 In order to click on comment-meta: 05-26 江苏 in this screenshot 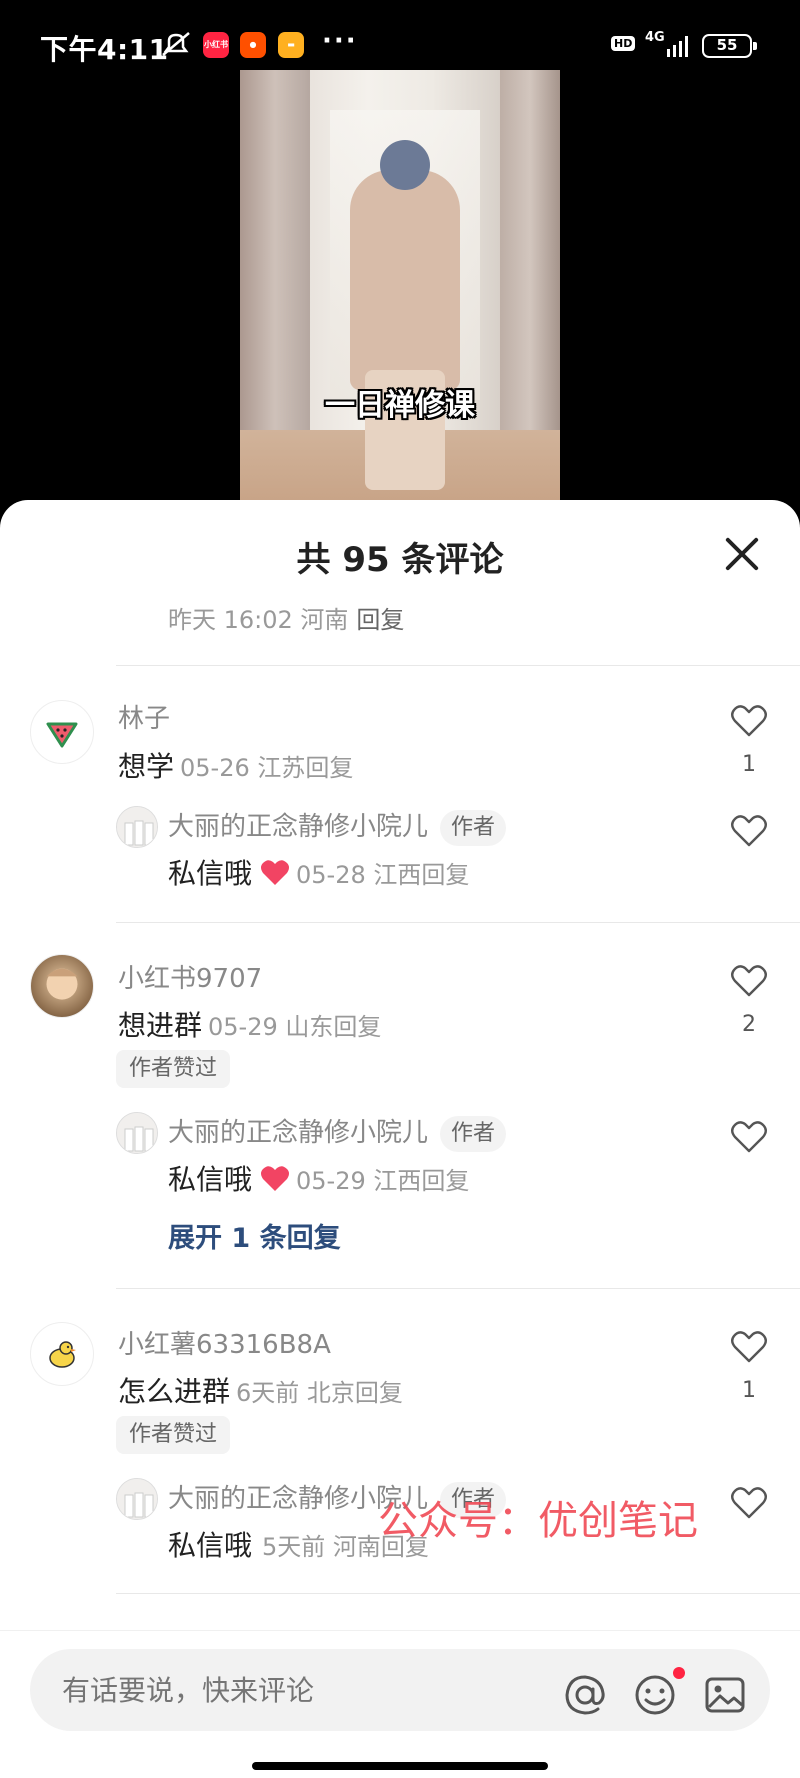, I will do `click(243, 768)`.